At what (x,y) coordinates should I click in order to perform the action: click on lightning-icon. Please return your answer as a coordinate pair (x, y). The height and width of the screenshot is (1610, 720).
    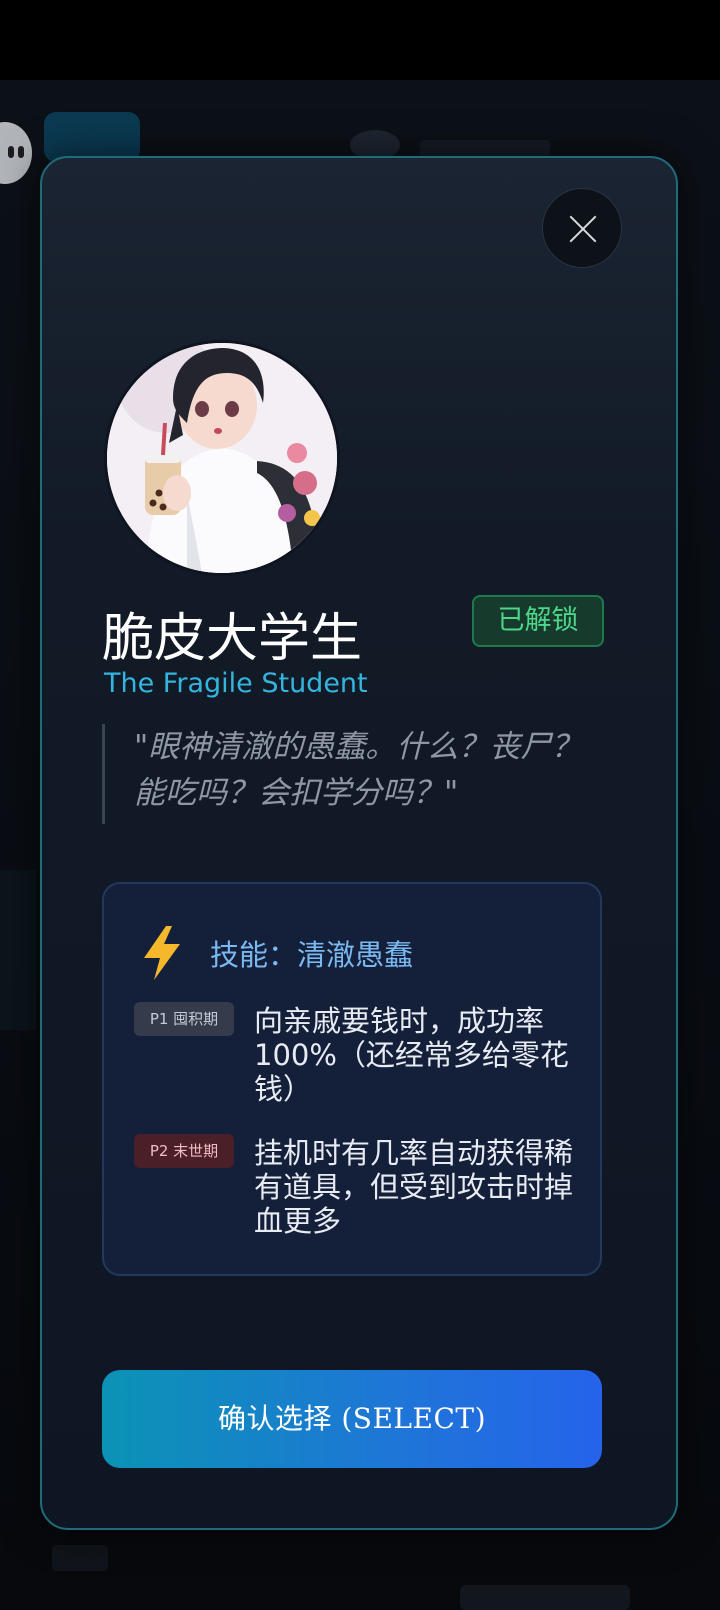
    Looking at the image, I should click on (162, 953).